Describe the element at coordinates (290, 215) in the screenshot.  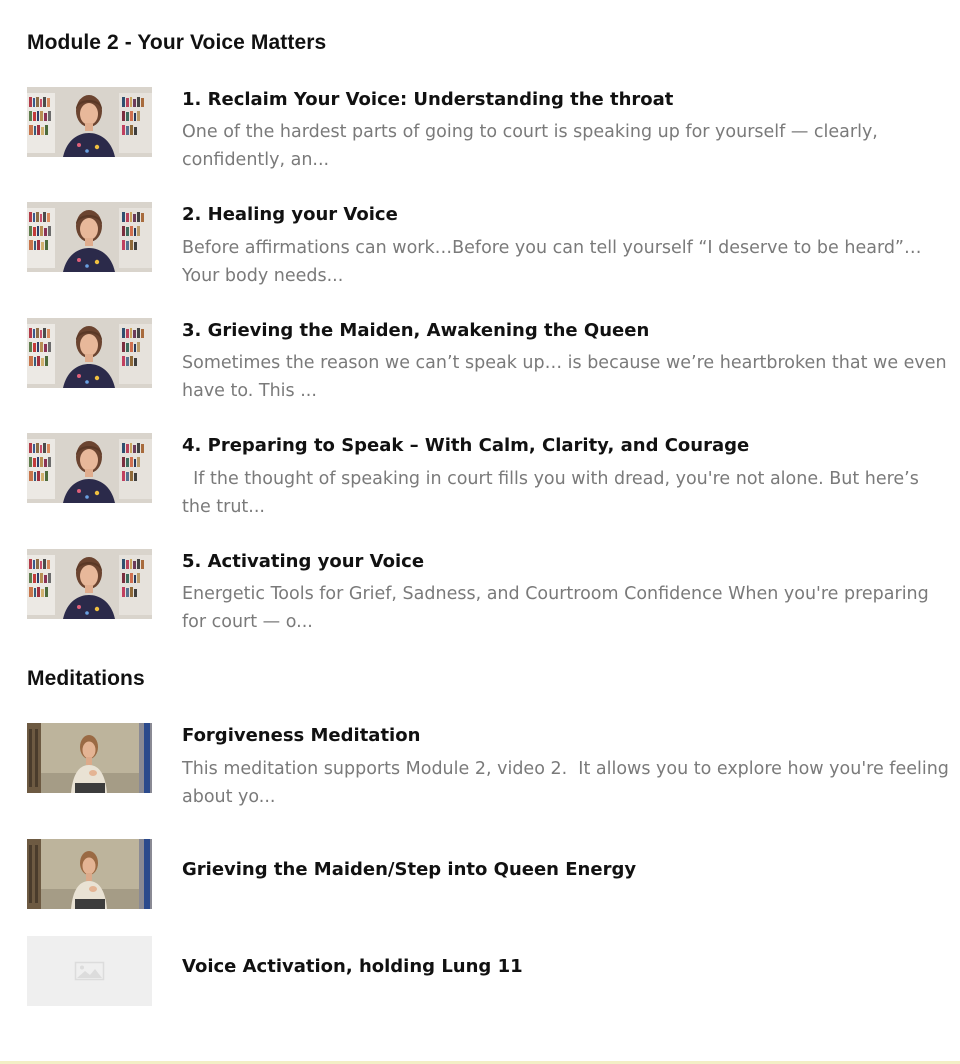
I see `lesson-title: 2. Healing your Voice` at that location.